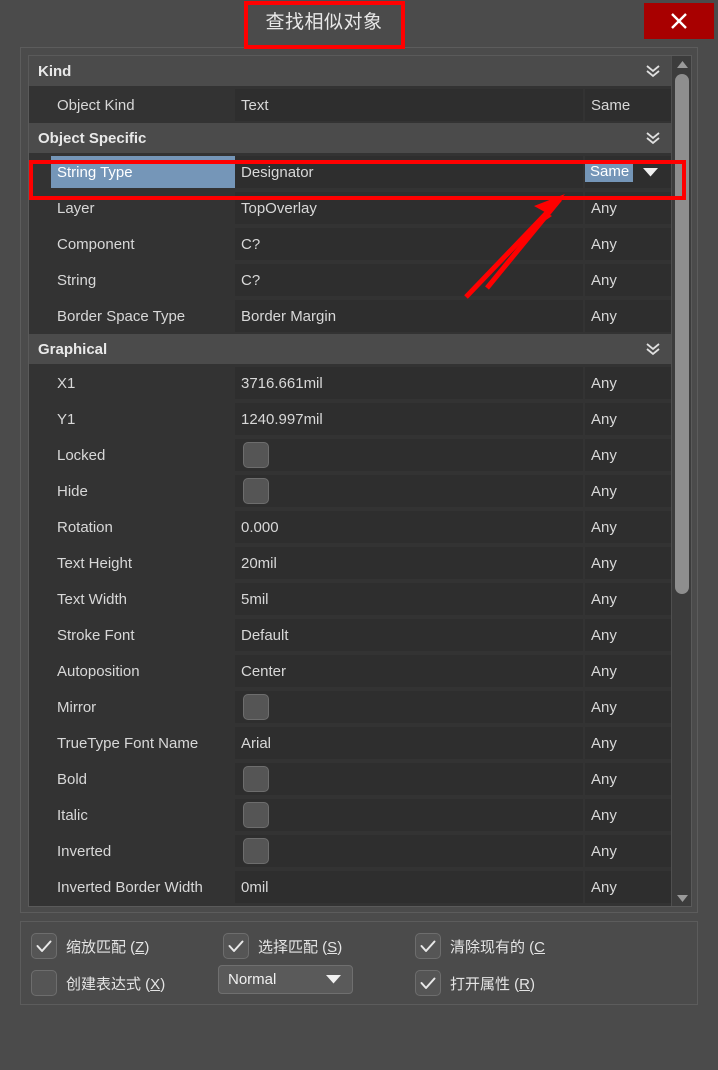 This screenshot has width=718, height=1070. Describe the element at coordinates (132, 419) in the screenshot. I see `property-name-cell: Y1` at that location.